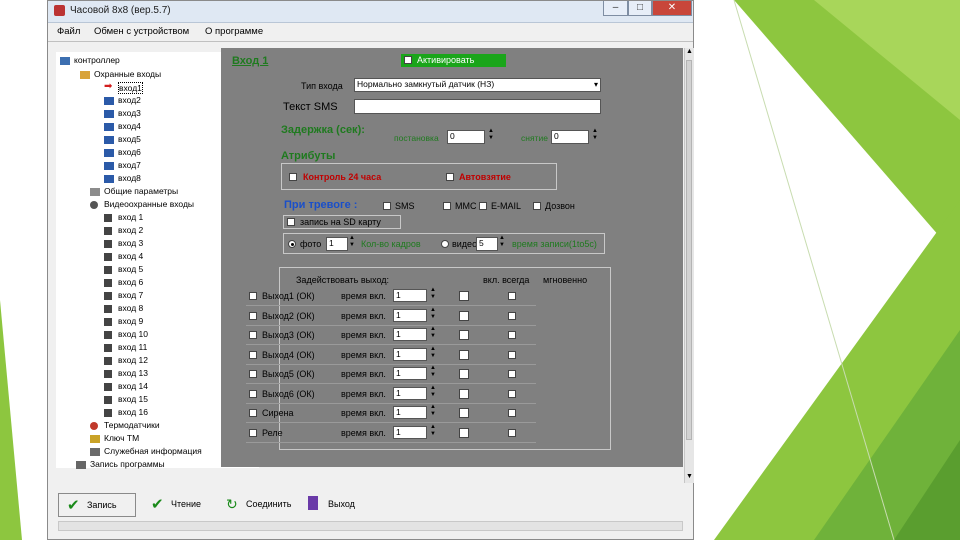  What do you see at coordinates (391, 413) in the screenshot?
I see `output-row: Сирена время вкл. 1` at bounding box center [391, 413].